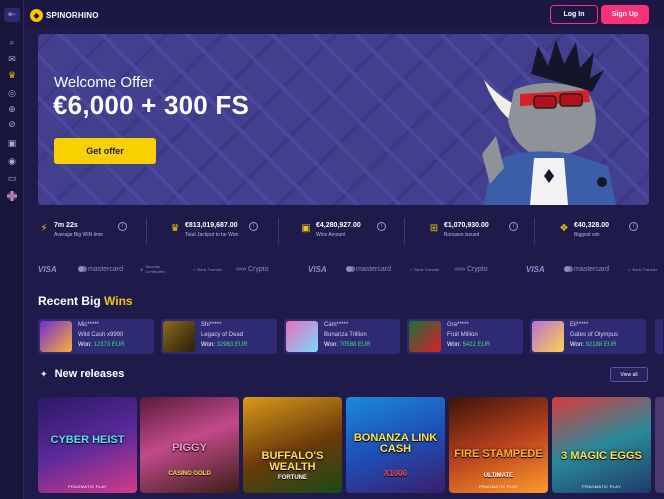 The width and height of the screenshot is (664, 499). Describe the element at coordinates (498, 445) in the screenshot. I see `game-card: FIRE STAMPEDE ULTIMATE PRAGMATIC PLAY` at that location.